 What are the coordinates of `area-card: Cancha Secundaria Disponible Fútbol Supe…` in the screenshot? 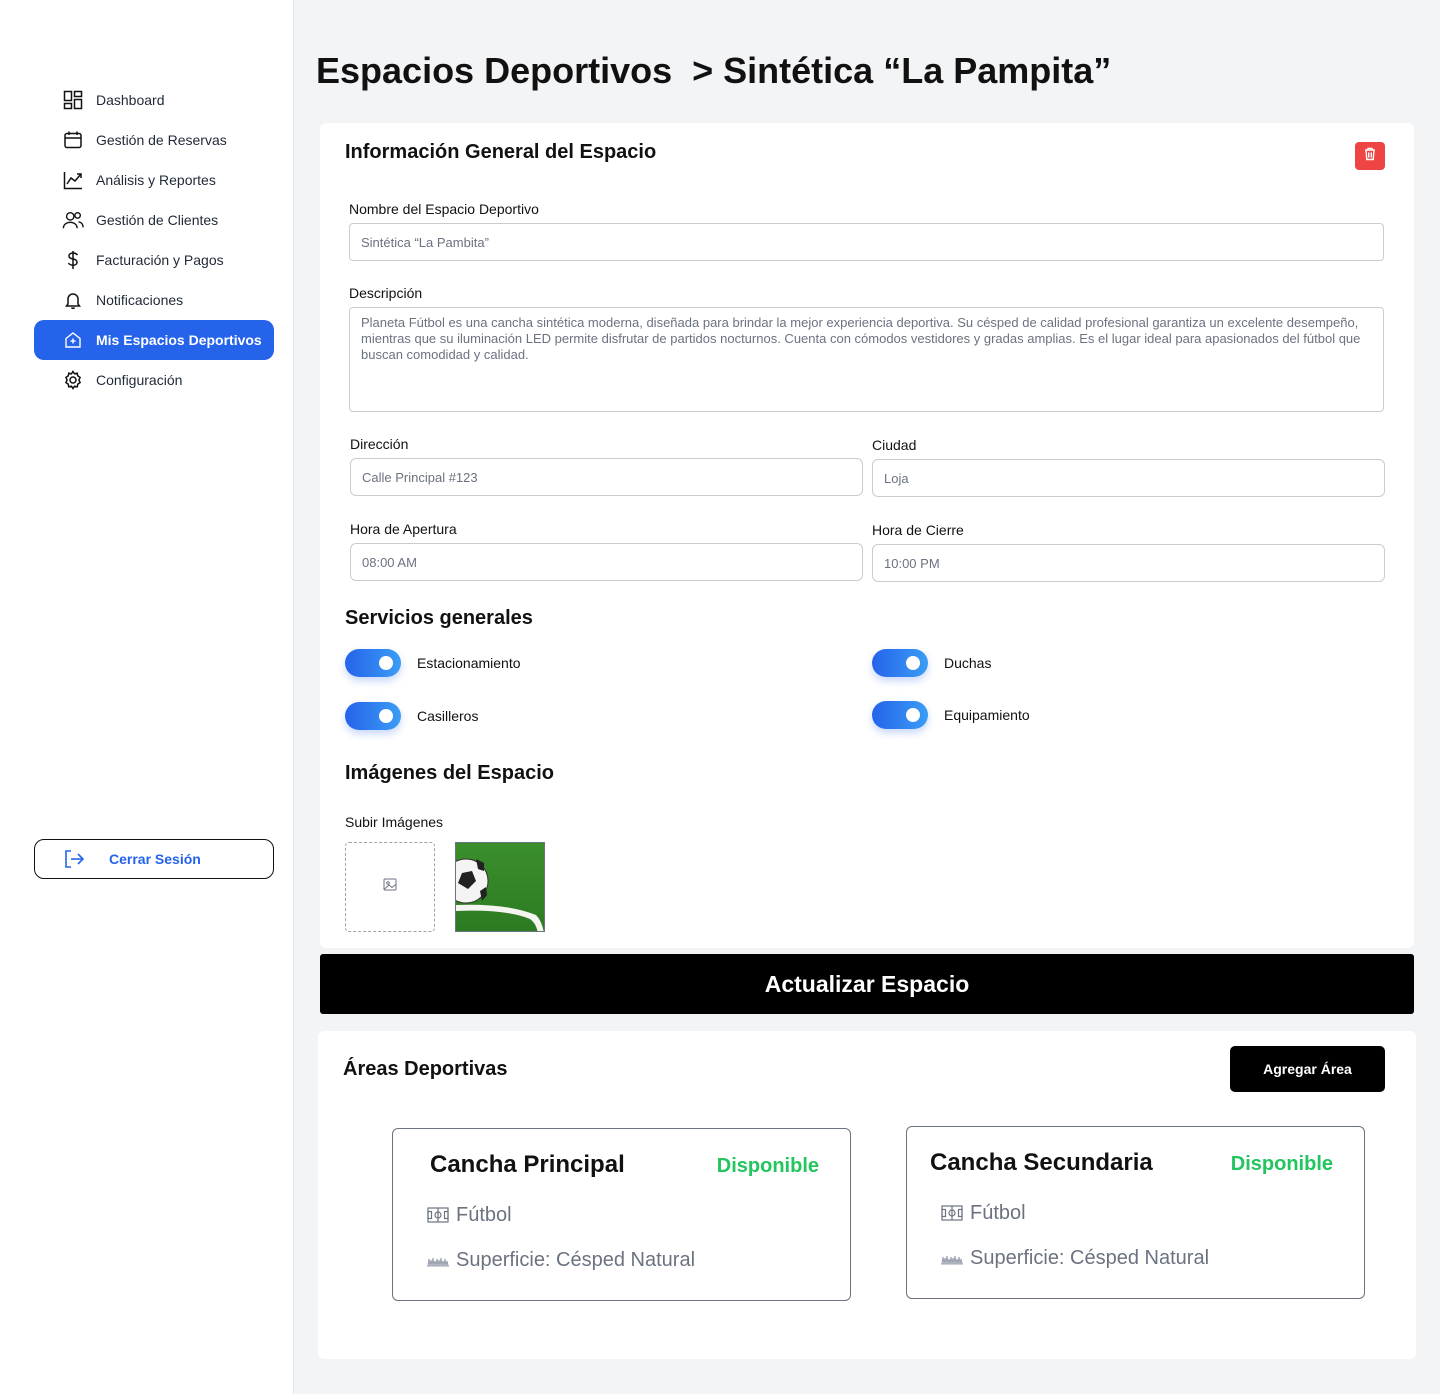 It's located at (1135, 1212).